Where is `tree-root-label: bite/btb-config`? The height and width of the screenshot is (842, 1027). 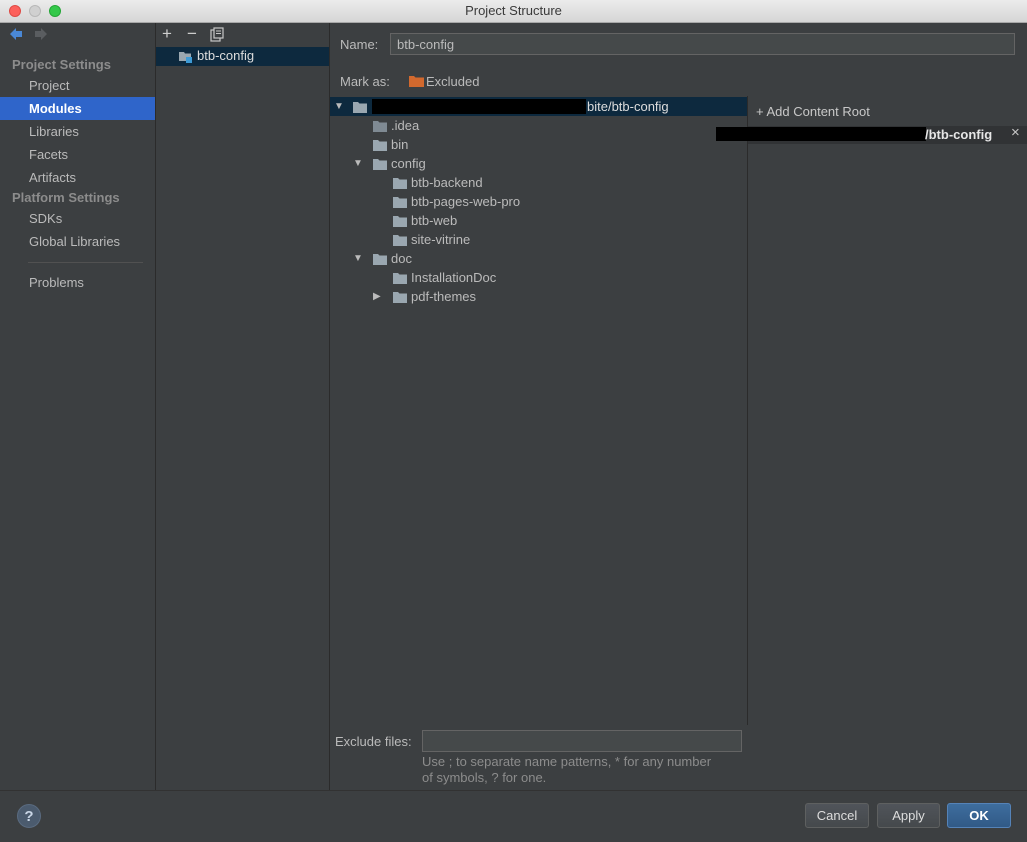
tree-root-label: bite/btb-config is located at coordinates (628, 106).